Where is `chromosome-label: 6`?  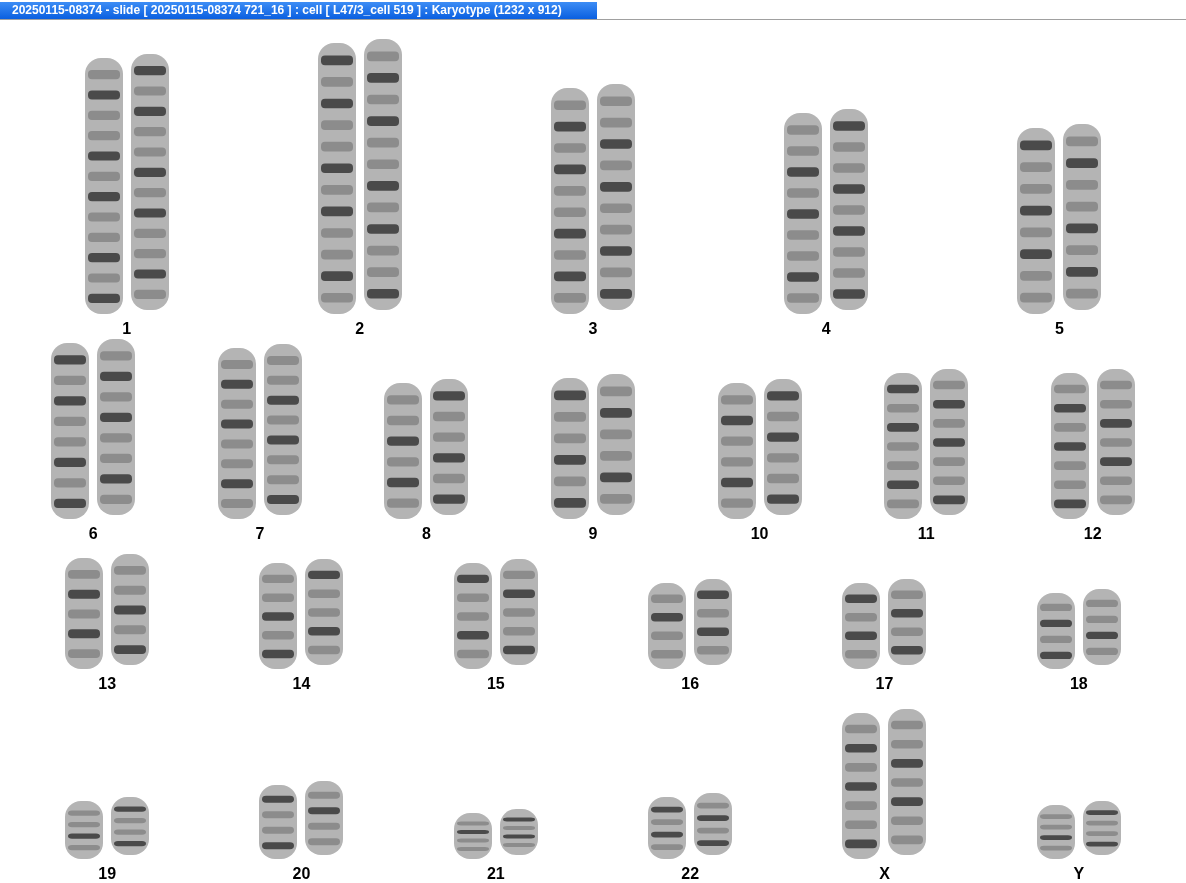
chromosome-label: 6 is located at coordinates (93, 534).